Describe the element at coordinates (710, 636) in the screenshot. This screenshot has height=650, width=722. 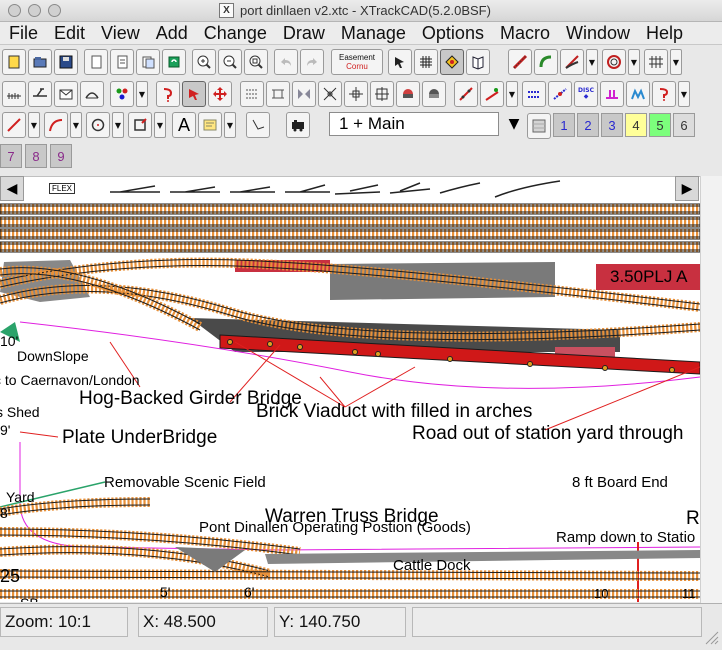
I see `resize-grip-icon` at that location.